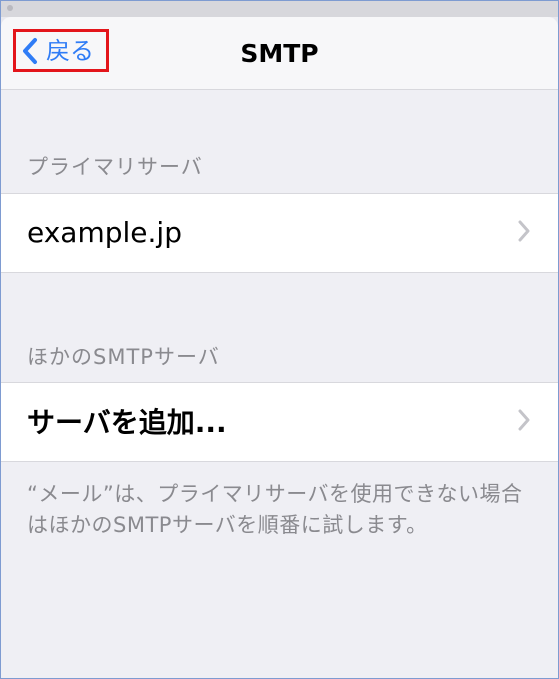 The width and height of the screenshot is (559, 679). What do you see at coordinates (10, 8) in the screenshot?
I see `underlying-indicator` at bounding box center [10, 8].